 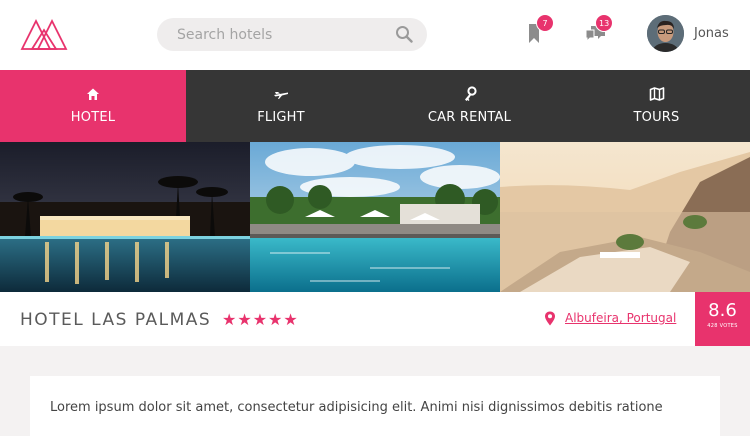 I want to click on avatar, so click(x=665, y=33).